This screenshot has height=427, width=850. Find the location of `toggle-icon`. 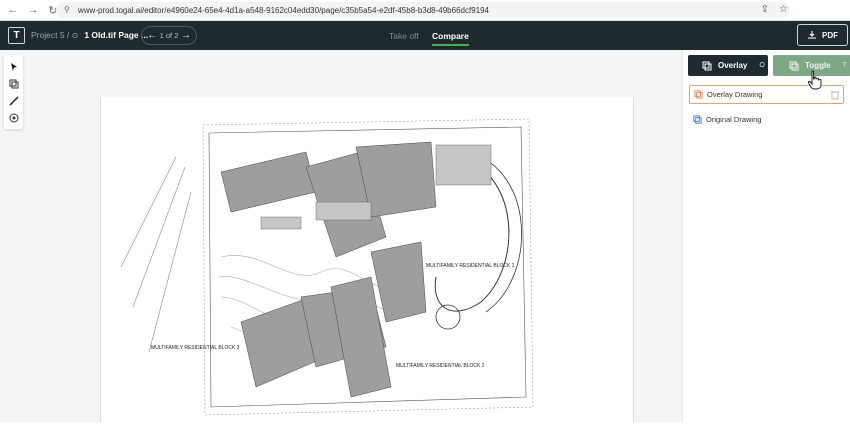

toggle-icon is located at coordinates (794, 65).